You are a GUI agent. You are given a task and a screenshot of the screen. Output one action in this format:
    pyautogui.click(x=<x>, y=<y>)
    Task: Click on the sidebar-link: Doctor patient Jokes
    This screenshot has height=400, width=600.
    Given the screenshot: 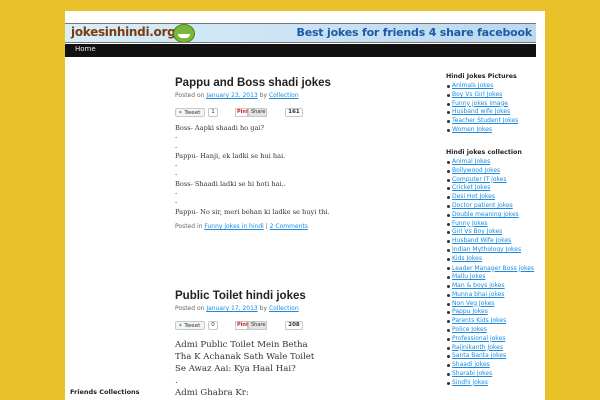 What is the action you would take?
    pyautogui.click(x=482, y=205)
    